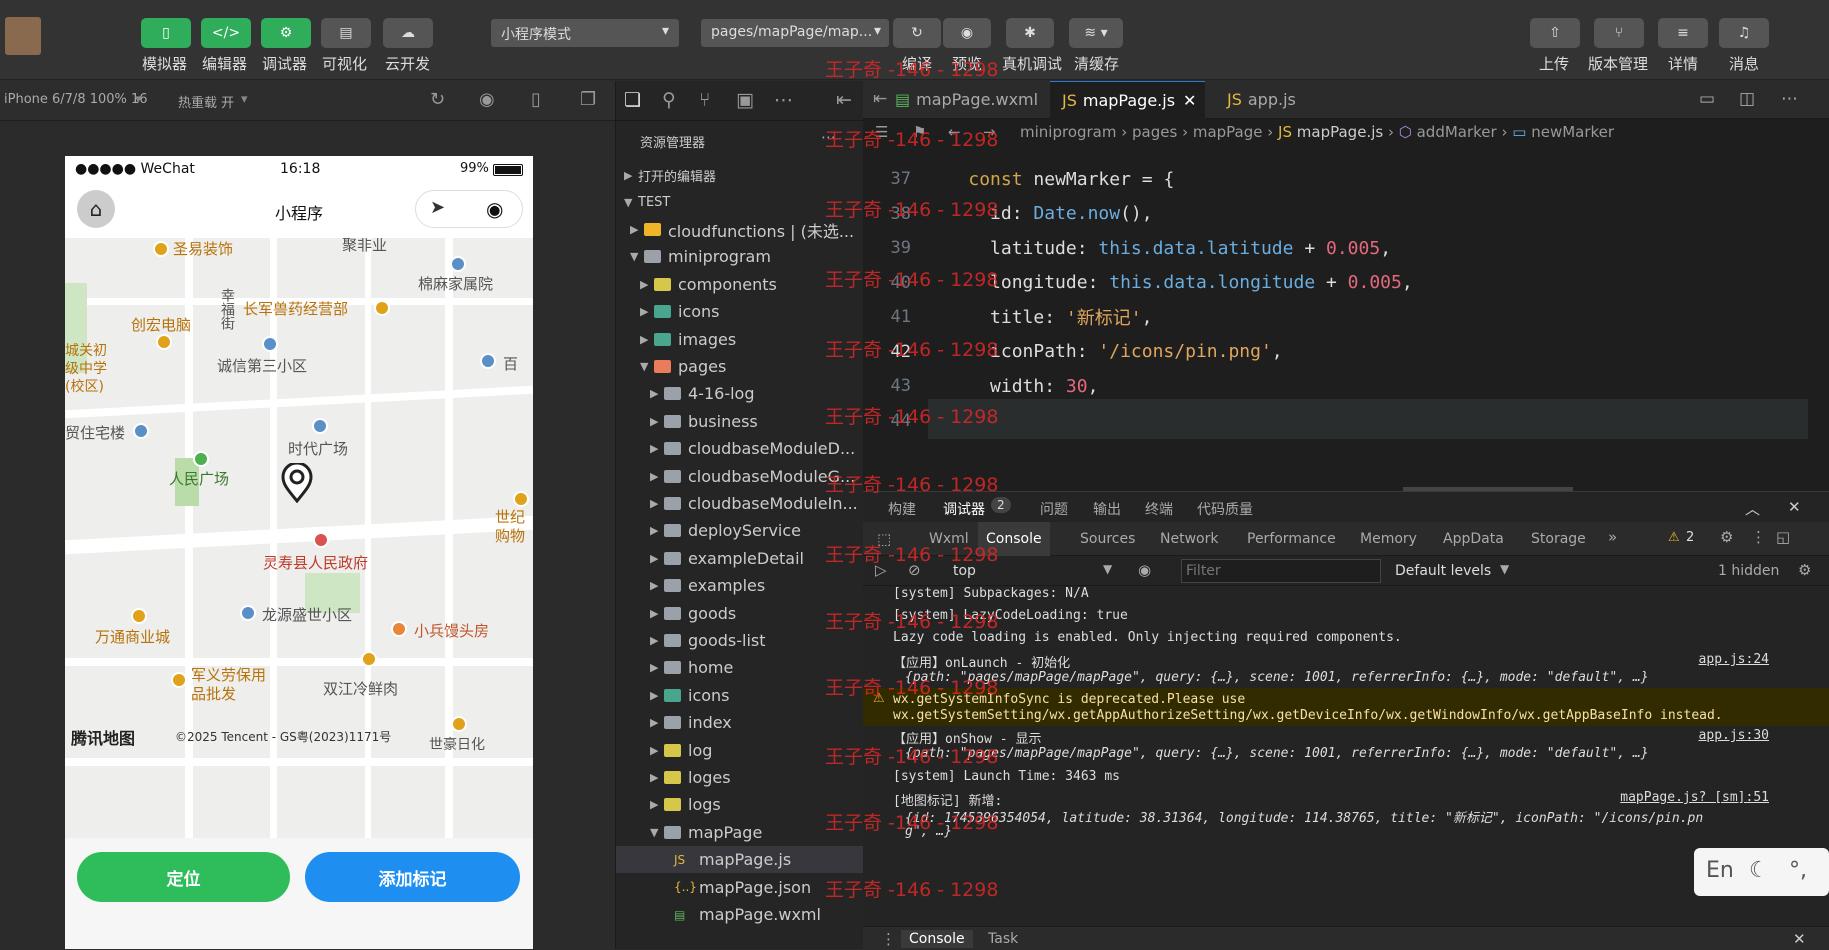 This screenshot has width=1829, height=950. What do you see at coordinates (1707, 99) in the screenshot?
I see `comment-icon: ▭` at bounding box center [1707, 99].